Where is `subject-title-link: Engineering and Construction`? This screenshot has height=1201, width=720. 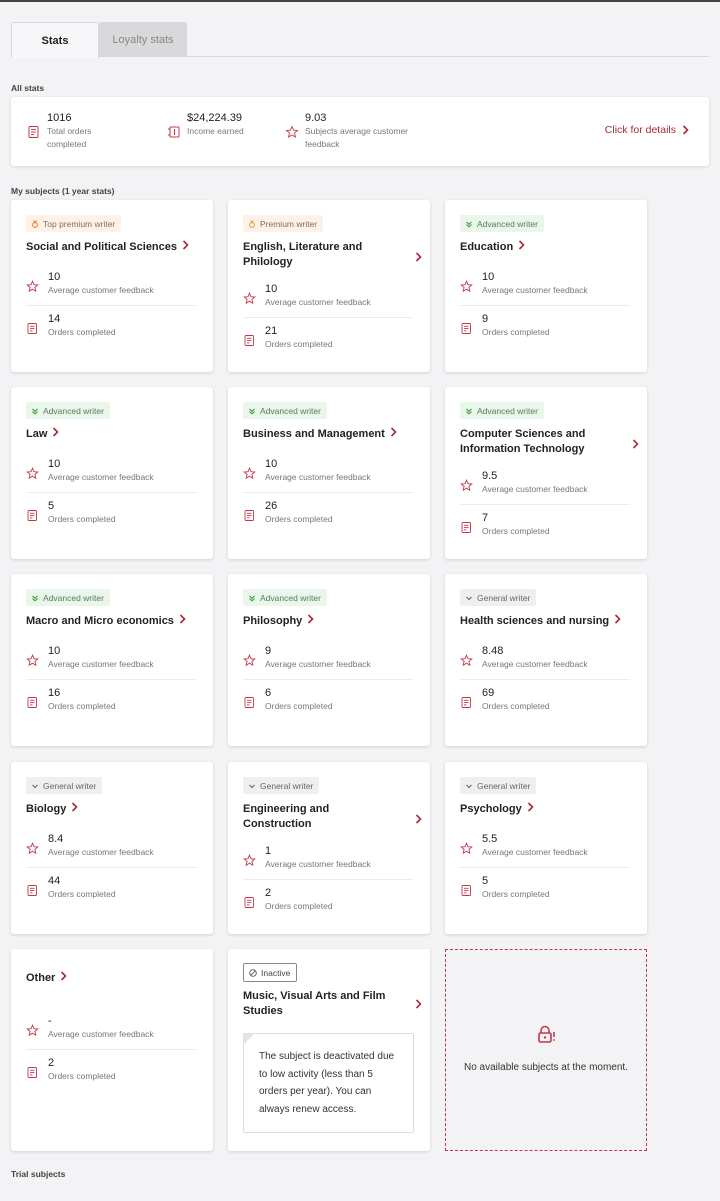 subject-title-link: Engineering and Construction is located at coordinates (320, 817).